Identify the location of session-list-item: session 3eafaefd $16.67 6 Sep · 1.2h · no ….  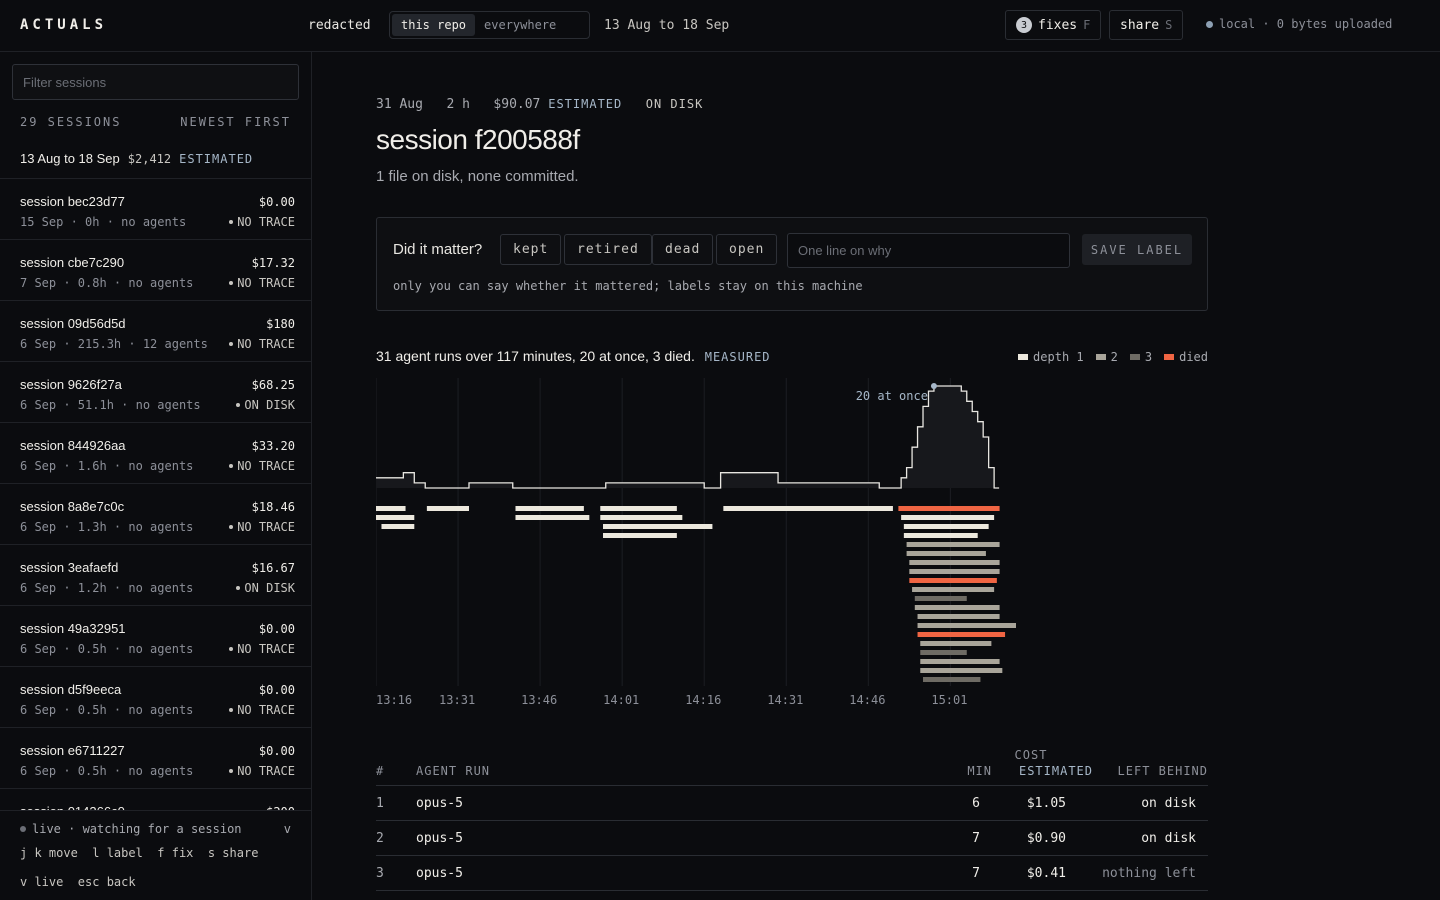
(155, 574).